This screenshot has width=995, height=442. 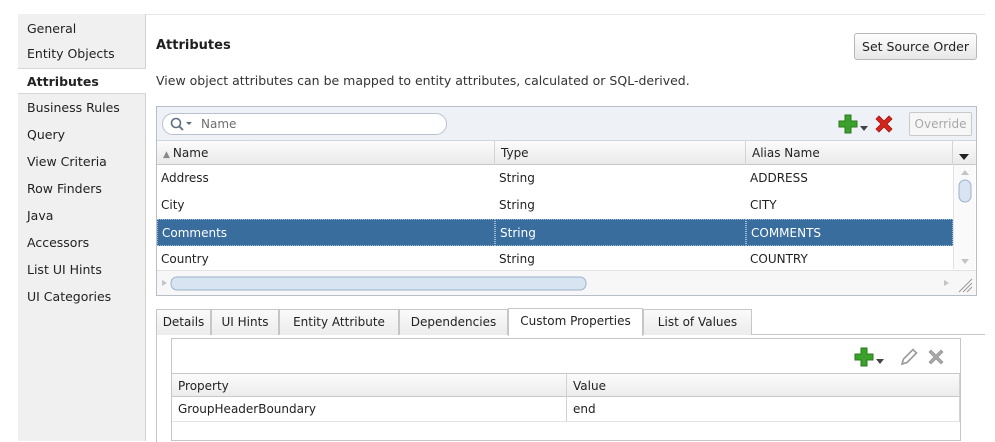 What do you see at coordinates (575, 322) in the screenshot?
I see `tab-custom-properties: Custom Properties` at bounding box center [575, 322].